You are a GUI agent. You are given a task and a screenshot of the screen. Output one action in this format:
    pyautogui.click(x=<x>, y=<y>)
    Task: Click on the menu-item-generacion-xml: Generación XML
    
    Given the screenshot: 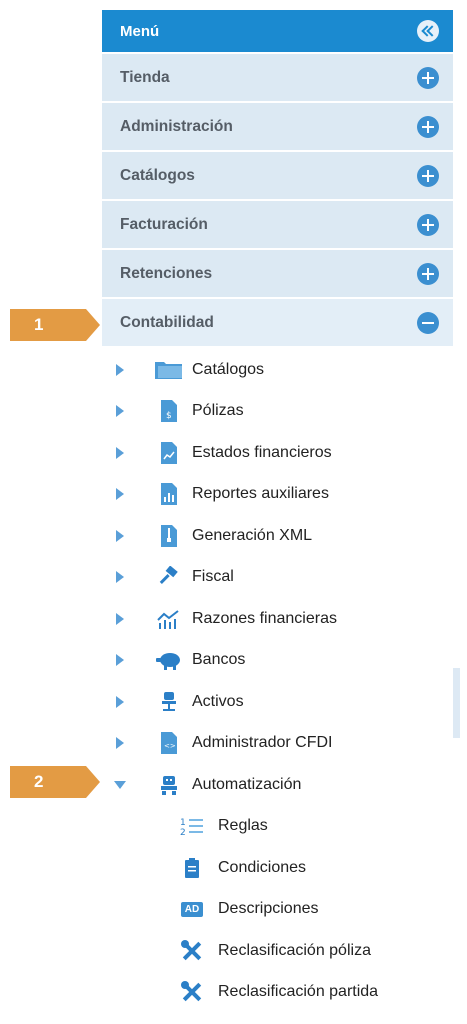 What is the action you would take?
    pyautogui.click(x=277, y=536)
    